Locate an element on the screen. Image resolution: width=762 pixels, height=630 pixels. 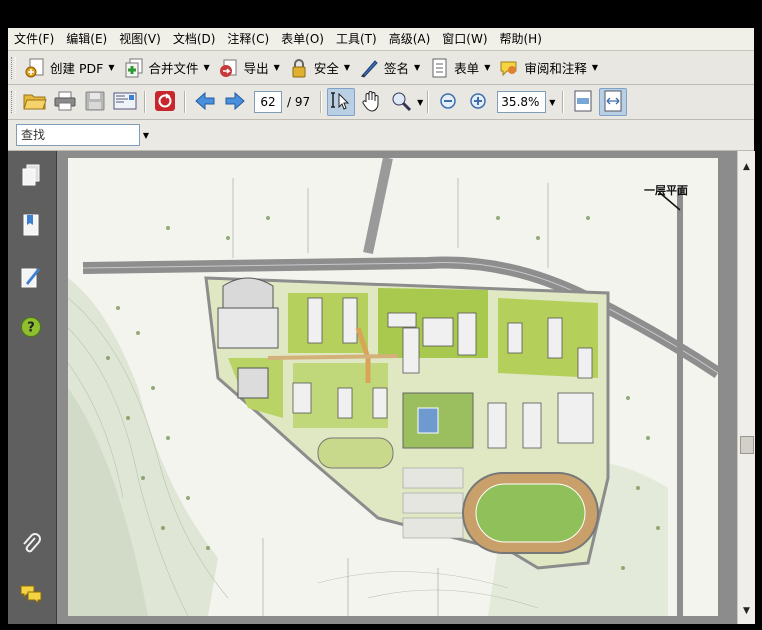
sign-button: 签名 ▼ is located at coordinates (389, 68).